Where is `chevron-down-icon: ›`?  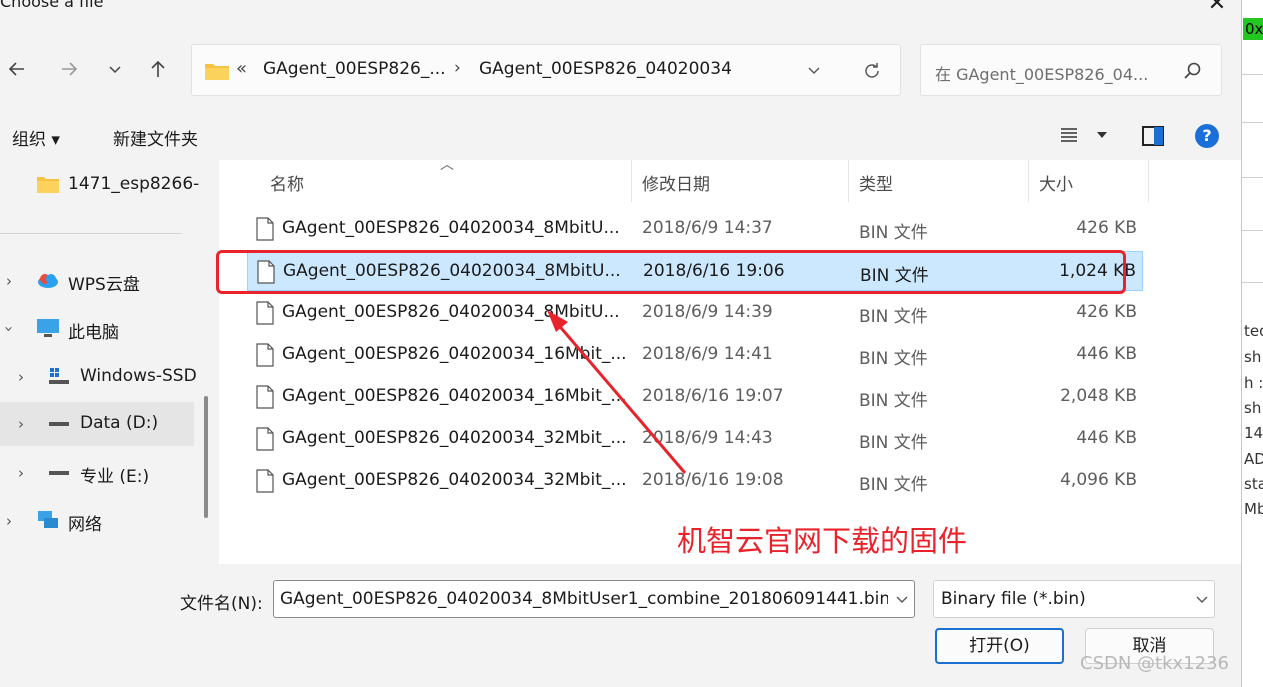
chevron-down-icon: › is located at coordinates (9, 329).